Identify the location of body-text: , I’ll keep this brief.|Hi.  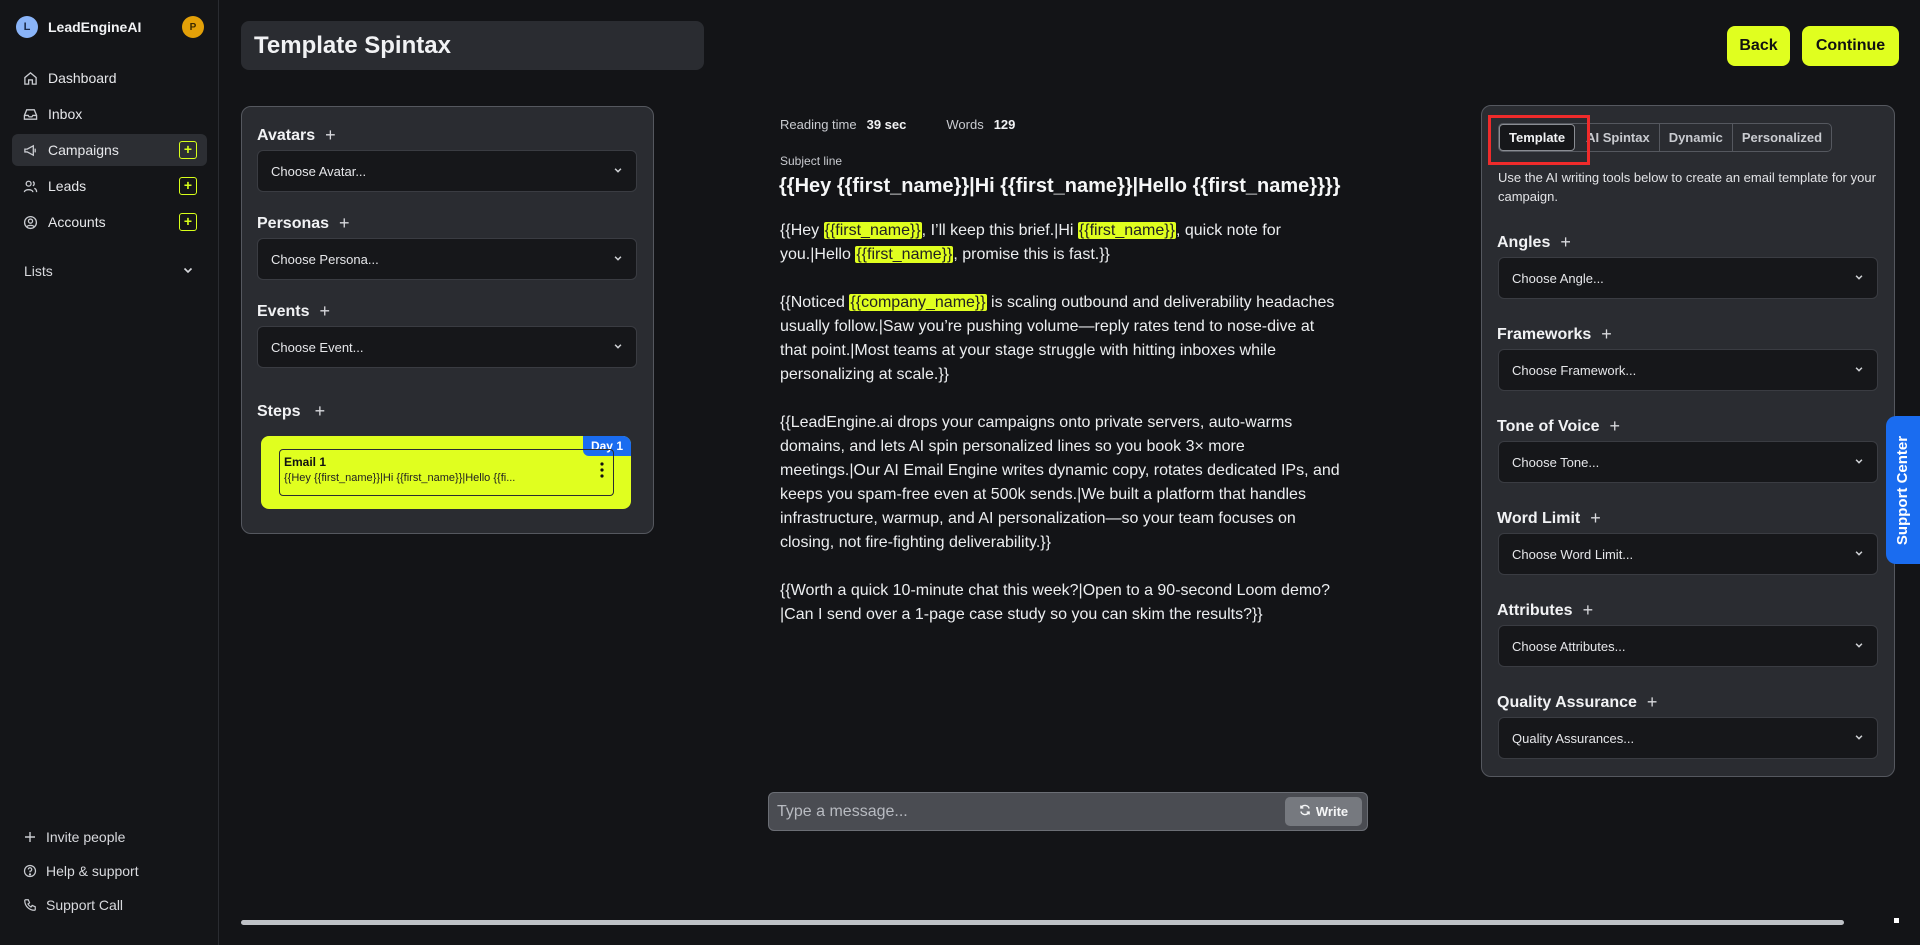
(999, 230).